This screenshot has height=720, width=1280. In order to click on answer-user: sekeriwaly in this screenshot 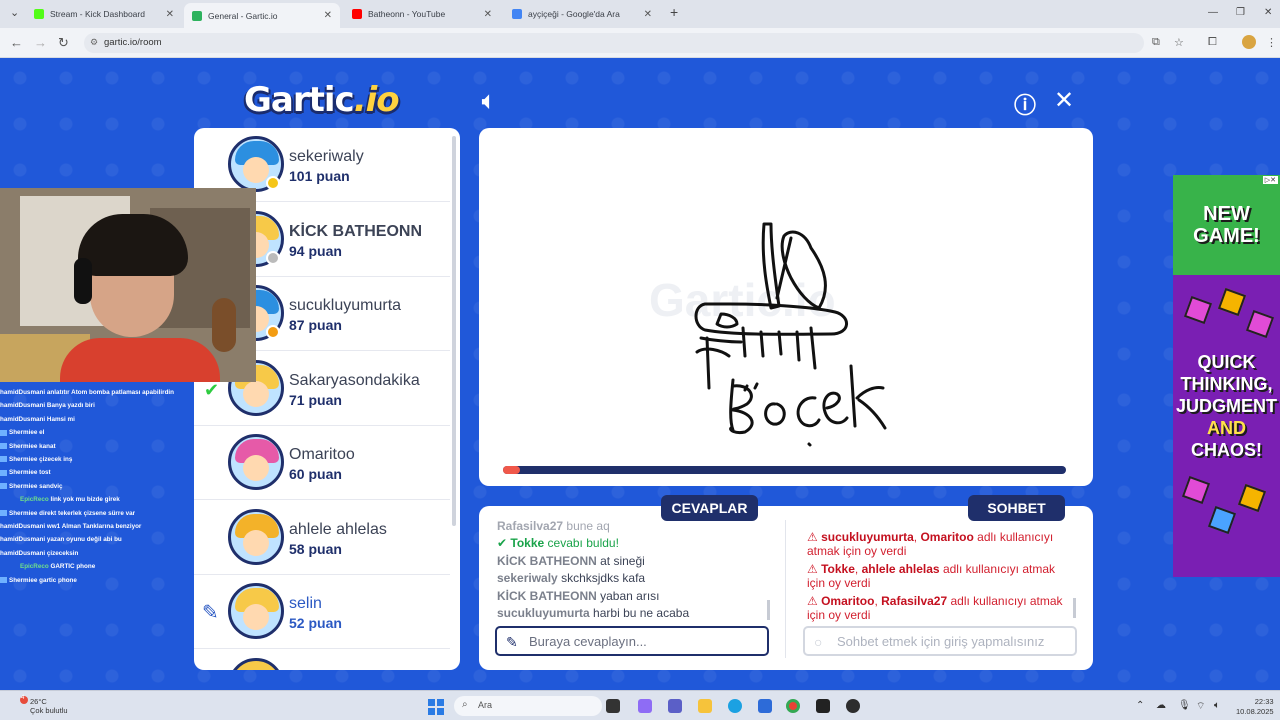, I will do `click(527, 578)`.